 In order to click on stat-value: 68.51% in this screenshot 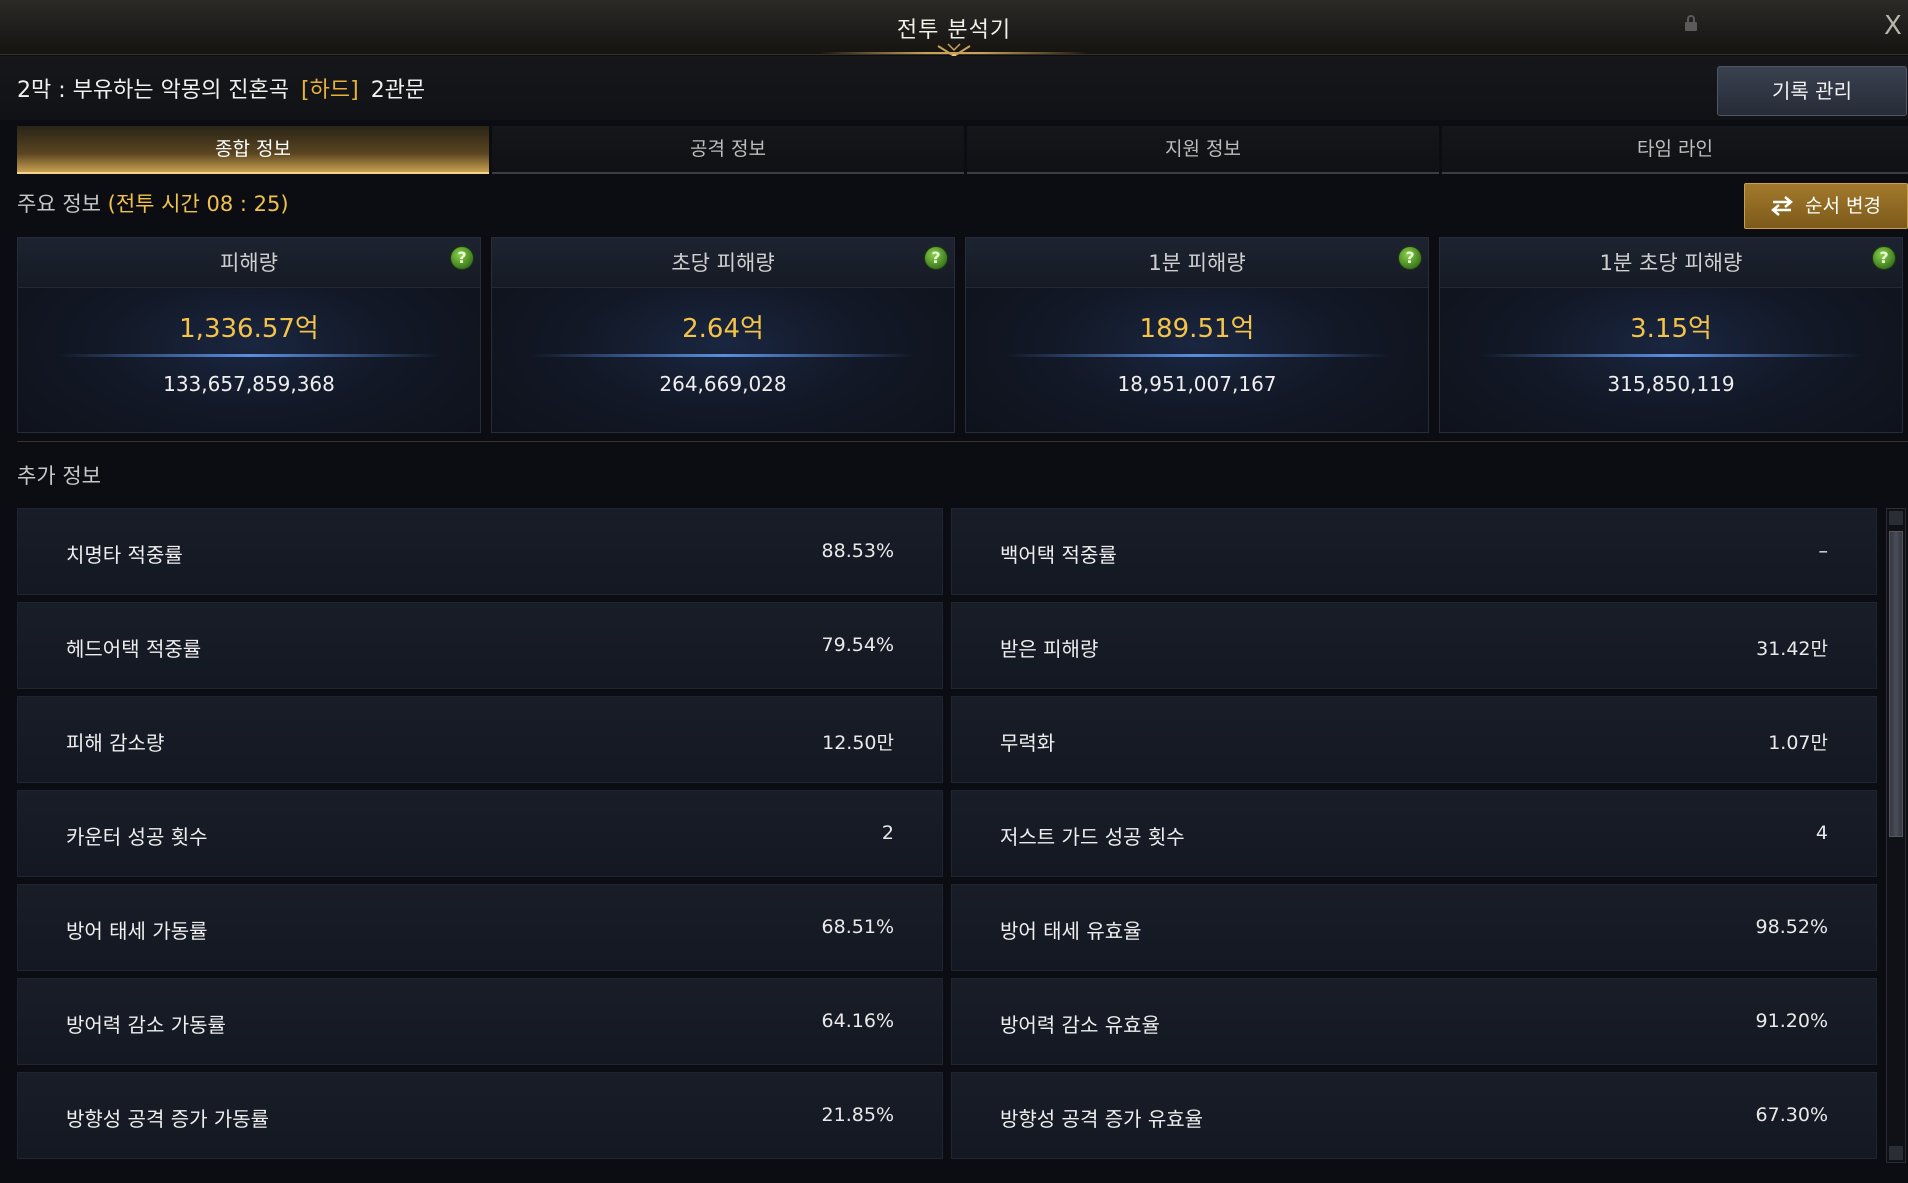, I will do `click(857, 927)`.